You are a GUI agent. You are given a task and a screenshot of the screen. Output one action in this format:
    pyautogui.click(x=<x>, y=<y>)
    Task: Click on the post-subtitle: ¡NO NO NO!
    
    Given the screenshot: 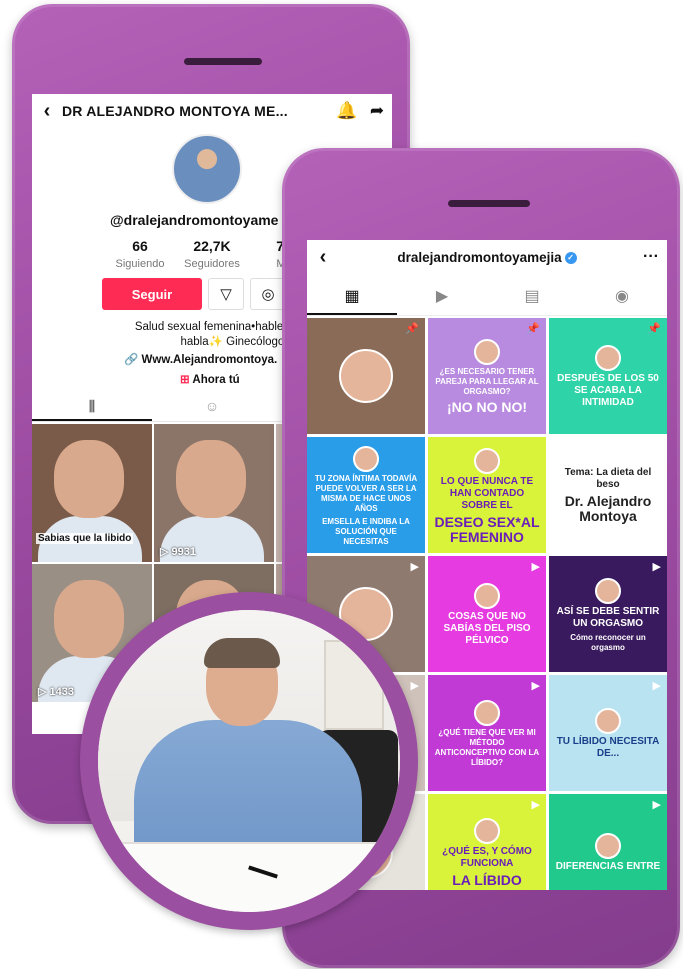 What is the action you would take?
    pyautogui.click(x=487, y=407)
    